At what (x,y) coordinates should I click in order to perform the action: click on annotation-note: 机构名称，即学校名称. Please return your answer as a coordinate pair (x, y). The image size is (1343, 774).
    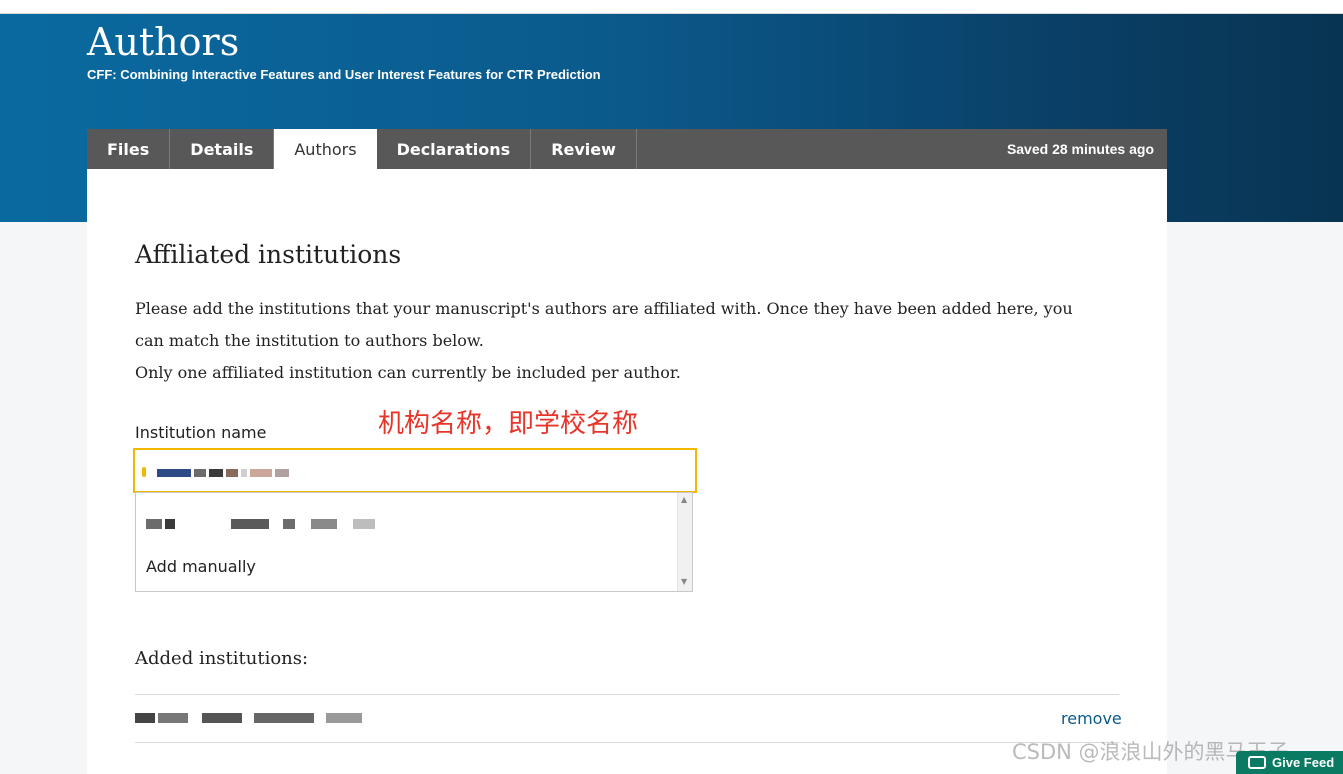
    Looking at the image, I should click on (508, 424).